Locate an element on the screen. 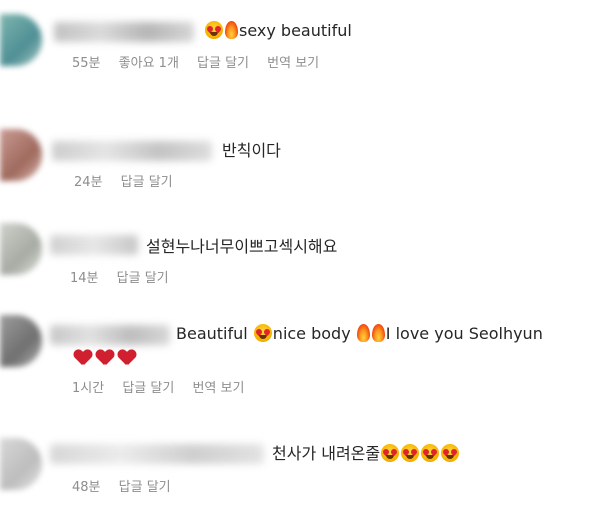  comment-text: Beautiful nice body I love you Seolhyun is located at coordinates (359, 334).